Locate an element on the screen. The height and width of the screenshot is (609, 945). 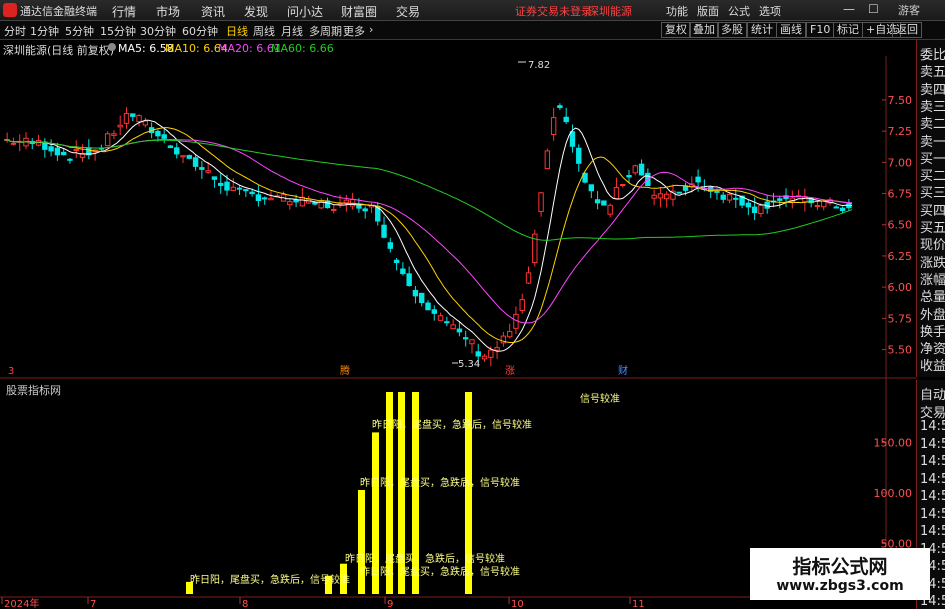
price-tick-label: 6.50 is located at coordinates (900, 225).